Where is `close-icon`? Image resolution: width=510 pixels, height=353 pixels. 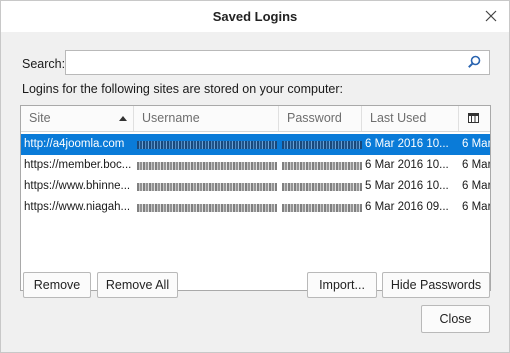 close-icon is located at coordinates (491, 16).